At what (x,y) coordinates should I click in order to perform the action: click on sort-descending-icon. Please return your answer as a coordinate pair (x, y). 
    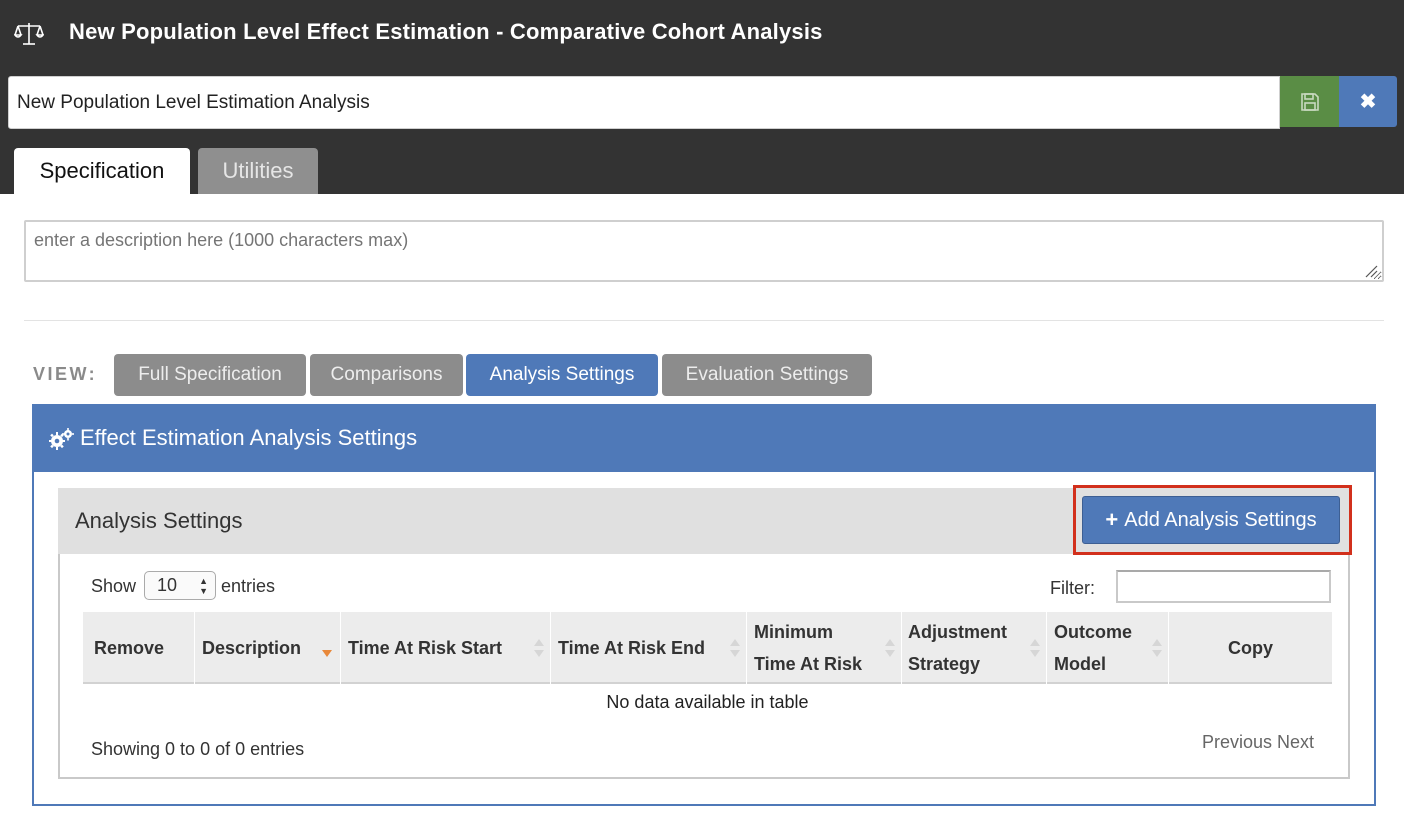
    Looking at the image, I should click on (327, 653).